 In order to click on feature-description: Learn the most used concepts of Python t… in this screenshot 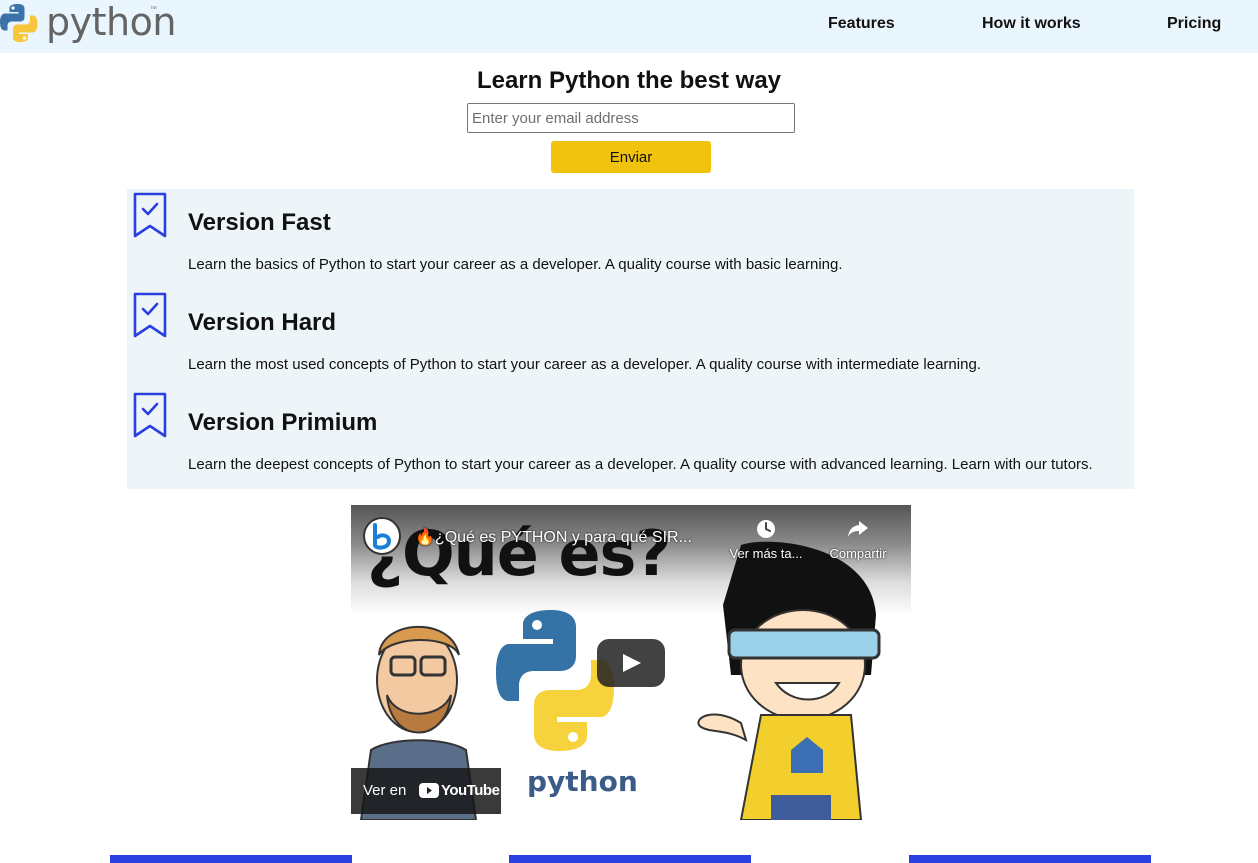, I will do `click(584, 364)`.